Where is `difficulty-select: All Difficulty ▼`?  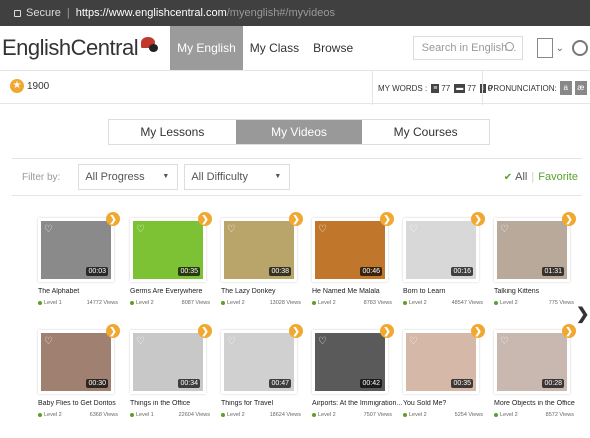 difficulty-select: All Difficulty ▼ is located at coordinates (237, 177).